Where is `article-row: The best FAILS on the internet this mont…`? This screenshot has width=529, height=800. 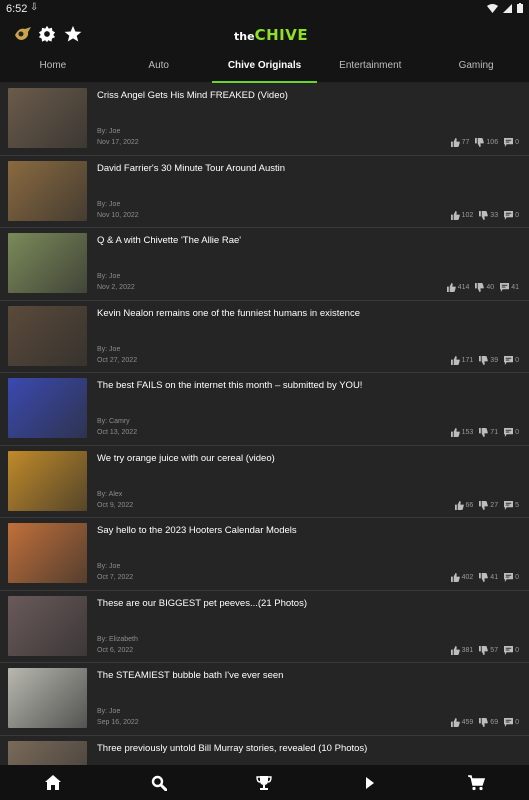
article-row: The best FAILS on the internet this mont… is located at coordinates (264, 409).